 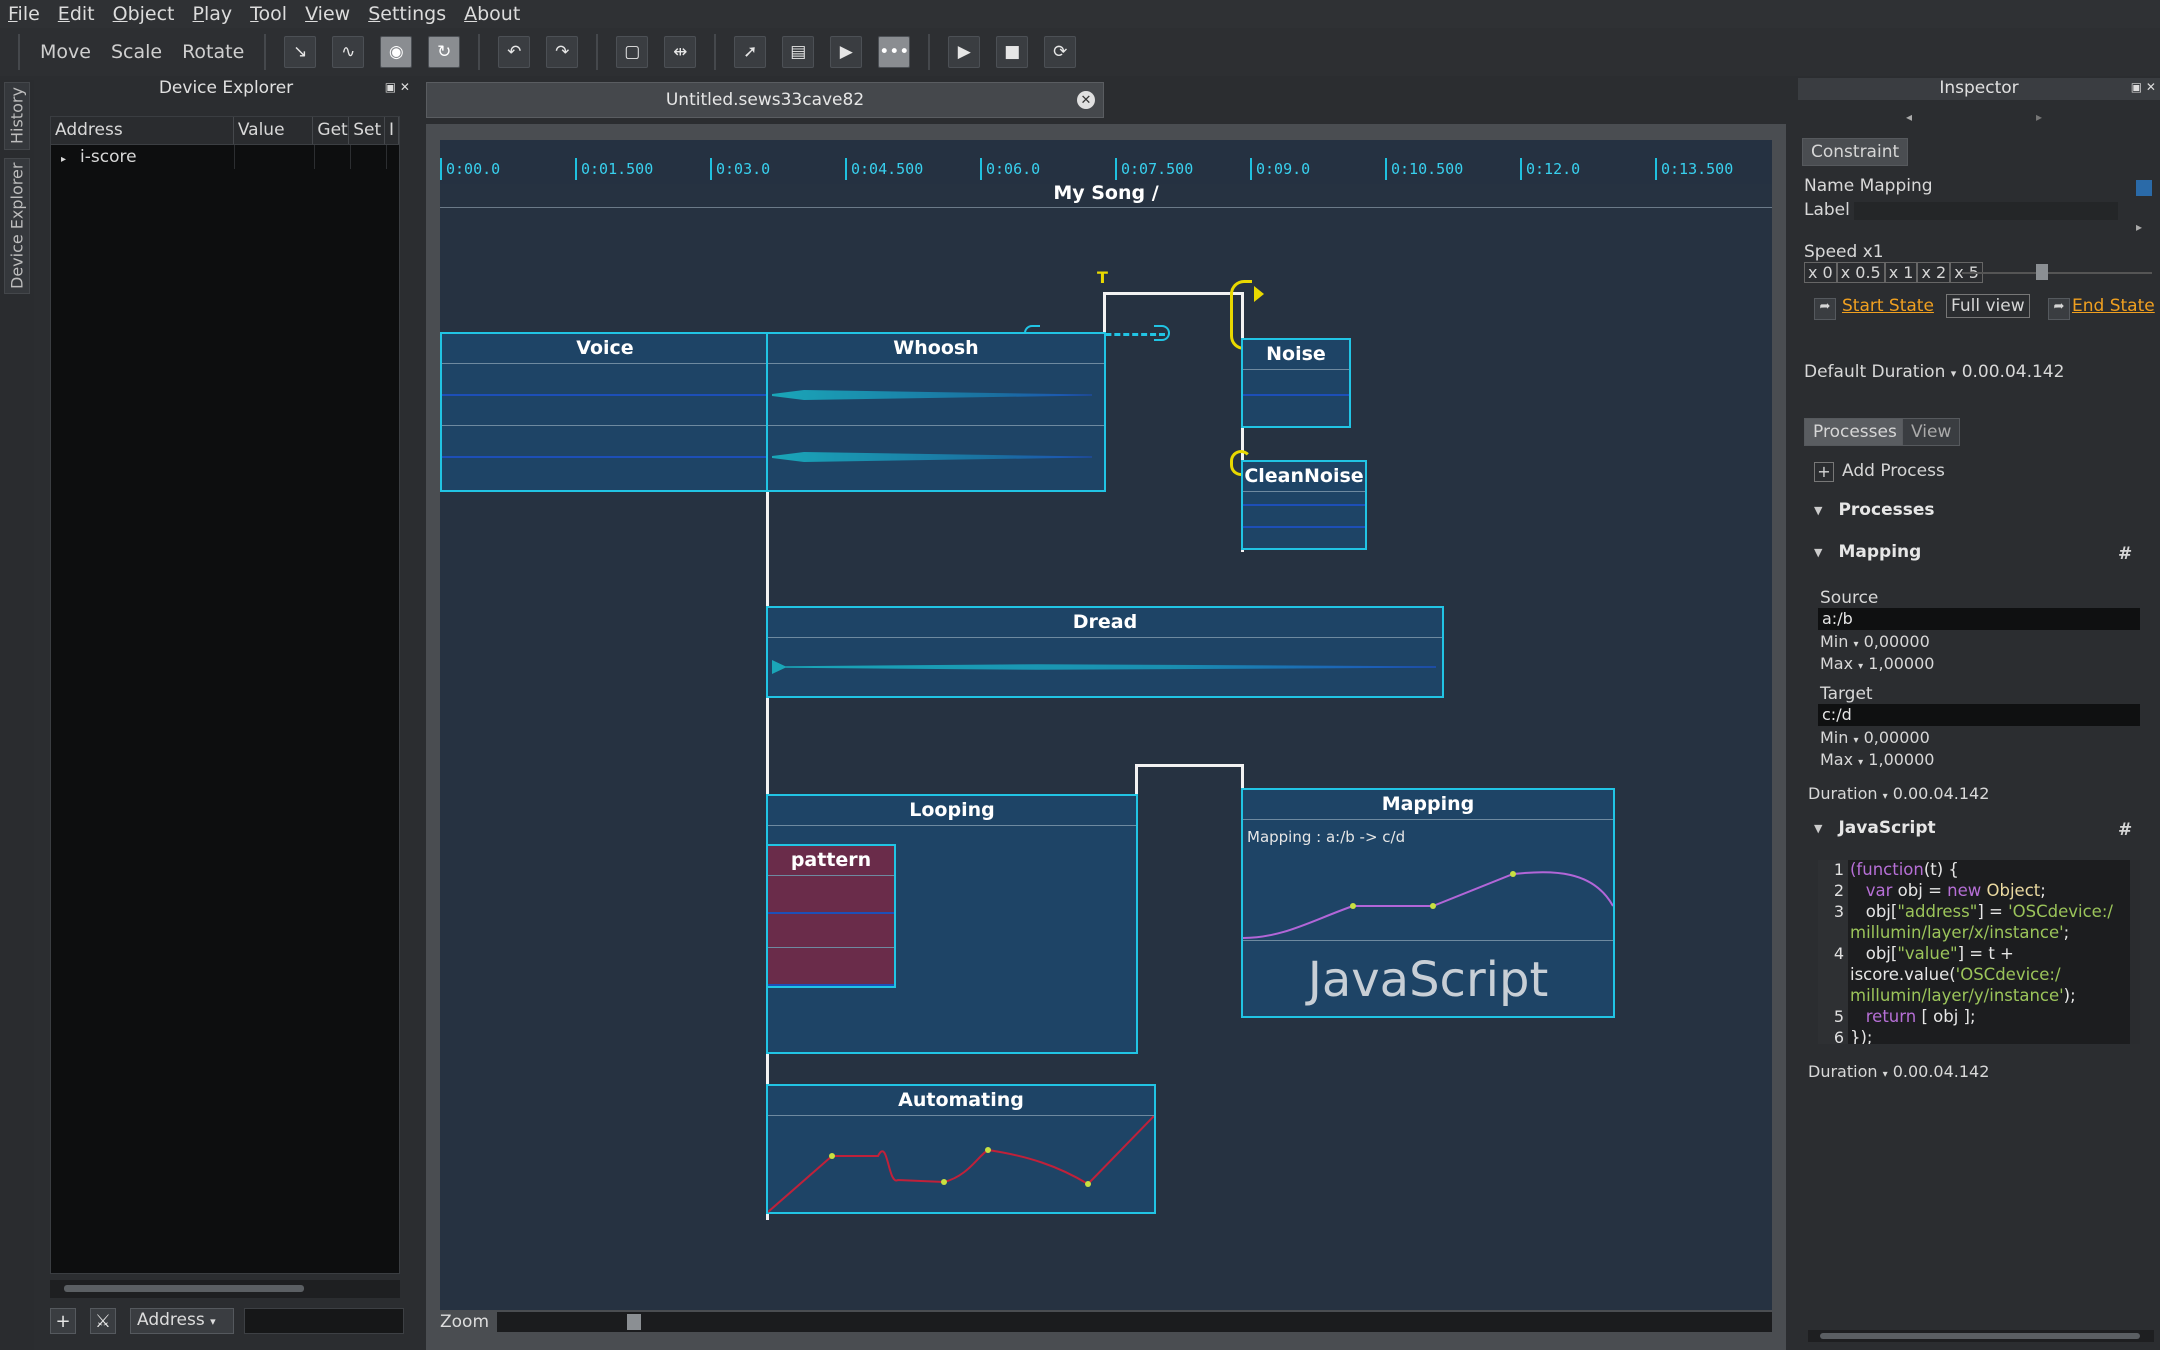 What do you see at coordinates (367, 130) in the screenshot?
I see `column-set: Set` at bounding box center [367, 130].